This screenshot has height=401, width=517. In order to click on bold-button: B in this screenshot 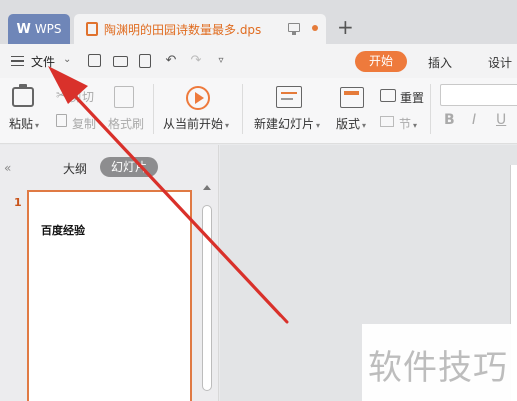, I will do `click(449, 120)`.